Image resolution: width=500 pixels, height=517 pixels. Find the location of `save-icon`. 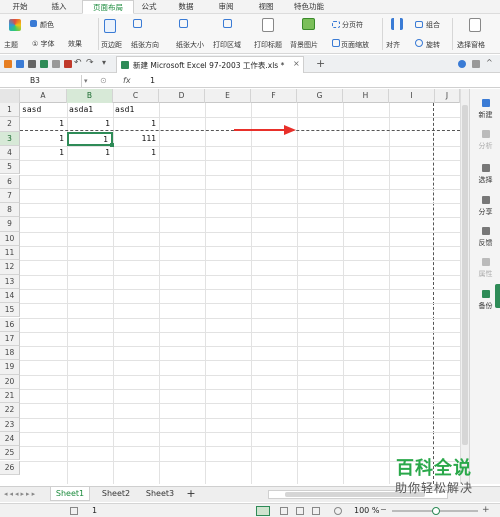

save-icon is located at coordinates (20, 64).